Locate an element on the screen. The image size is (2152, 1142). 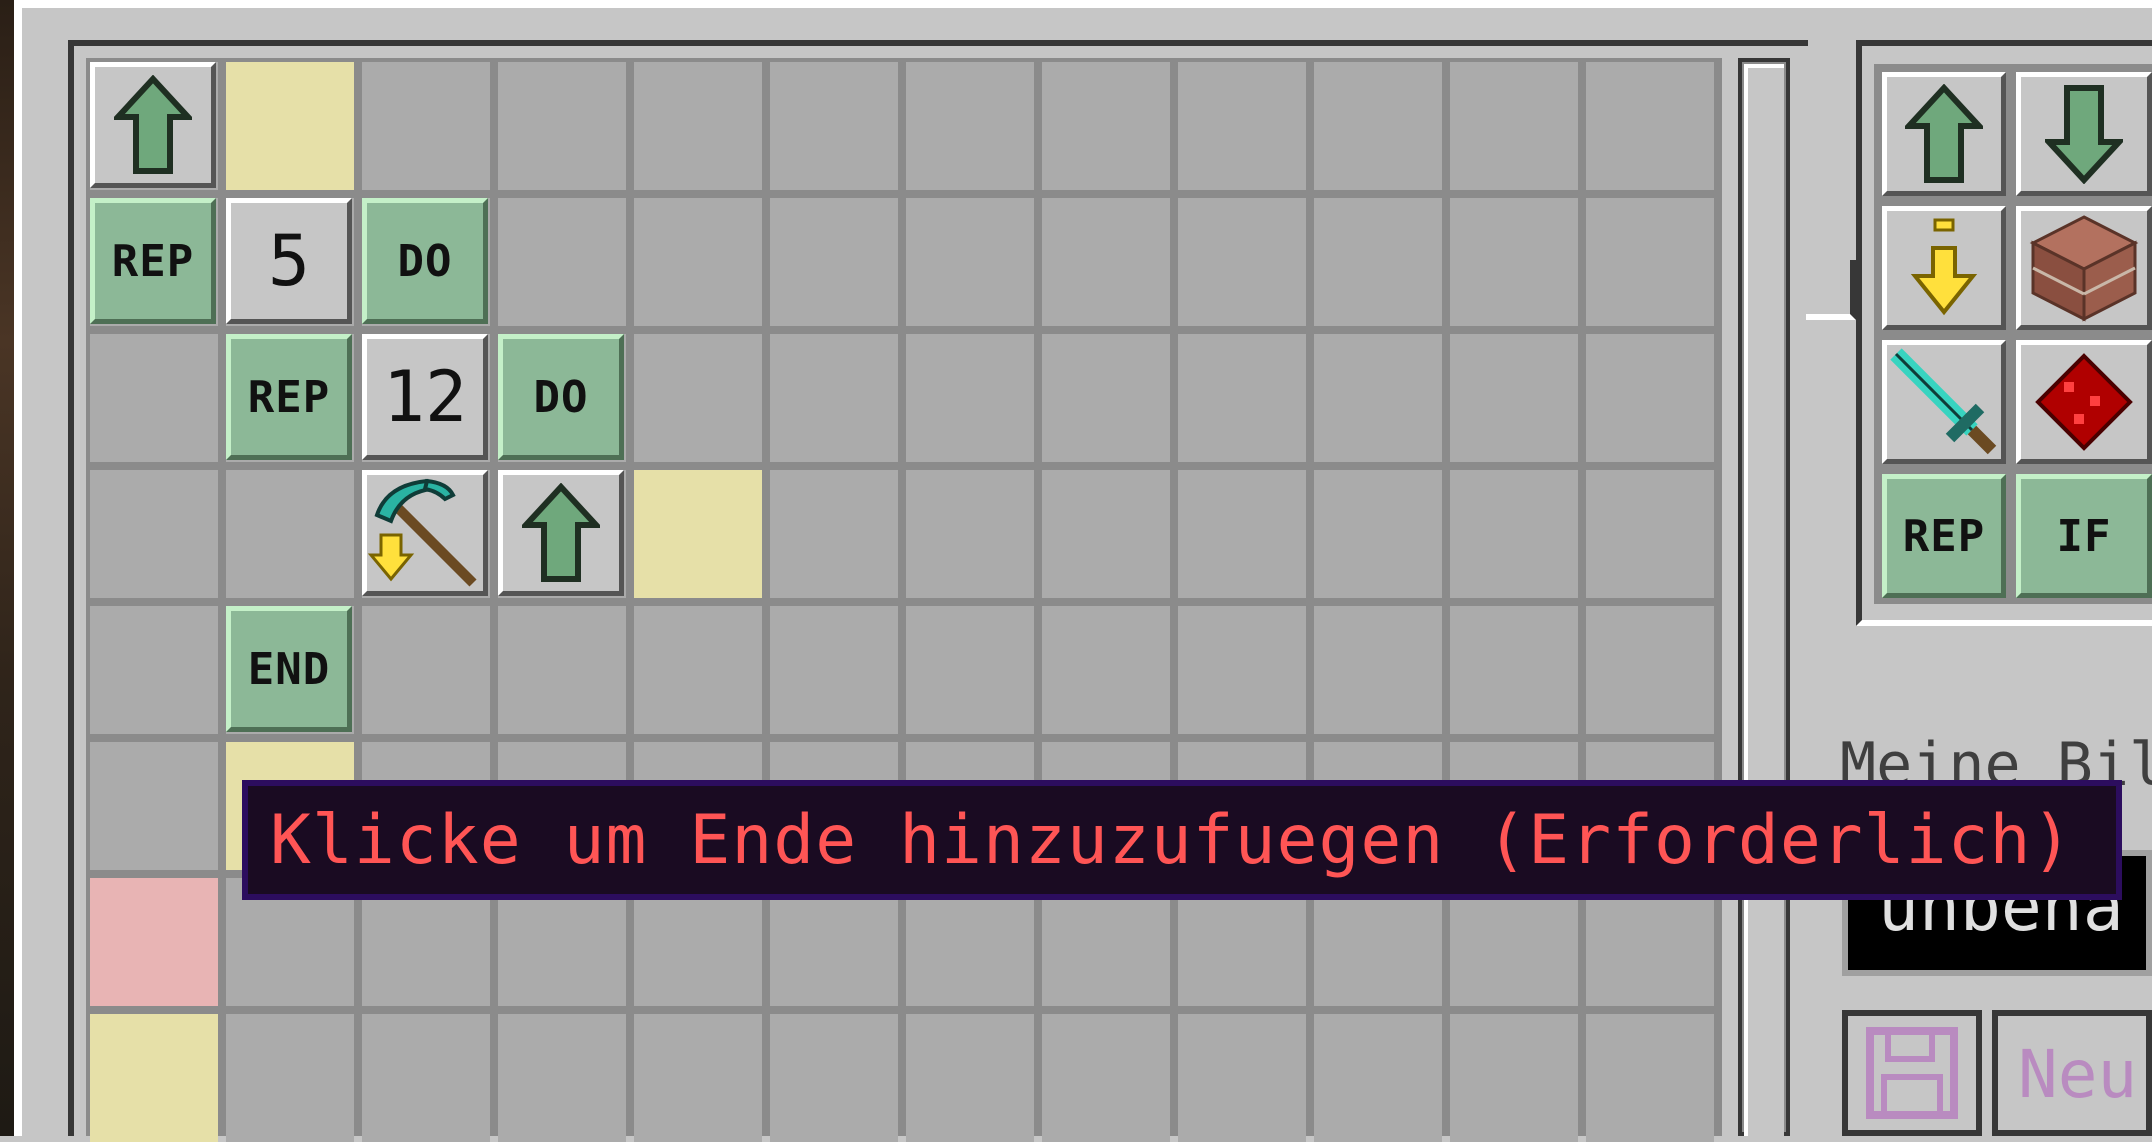
repeat-count: 5 is located at coordinates (289, 261).